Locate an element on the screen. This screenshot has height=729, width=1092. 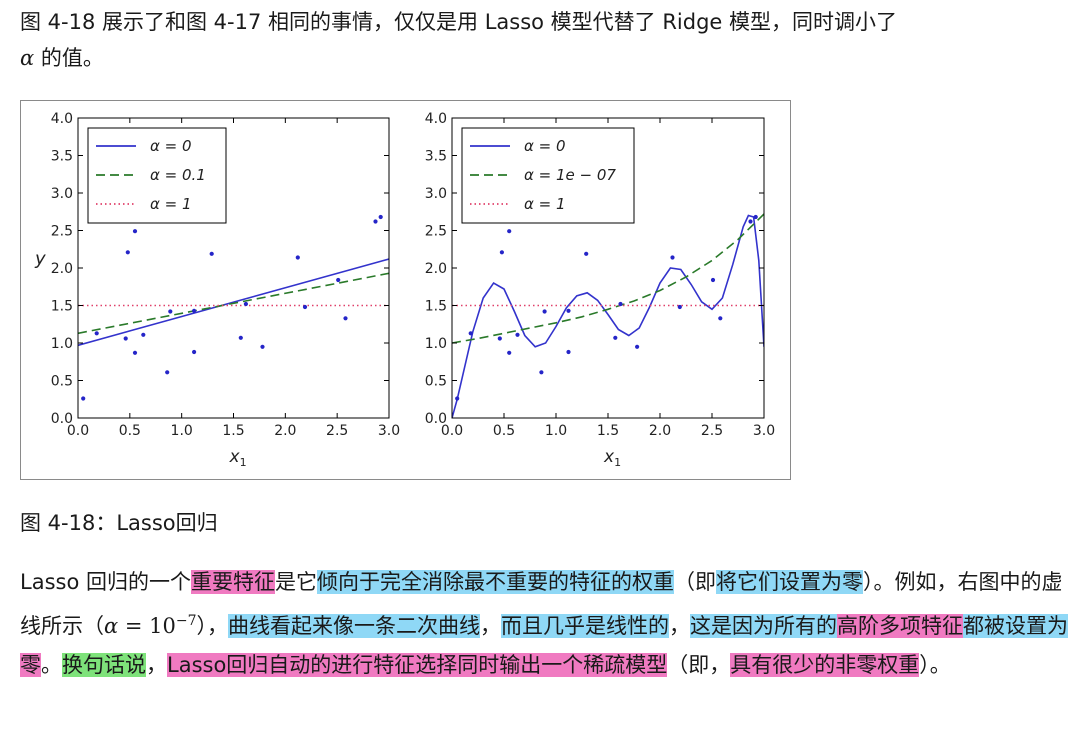
intro-line-2-rest: 的值。 is located at coordinates (69, 58).